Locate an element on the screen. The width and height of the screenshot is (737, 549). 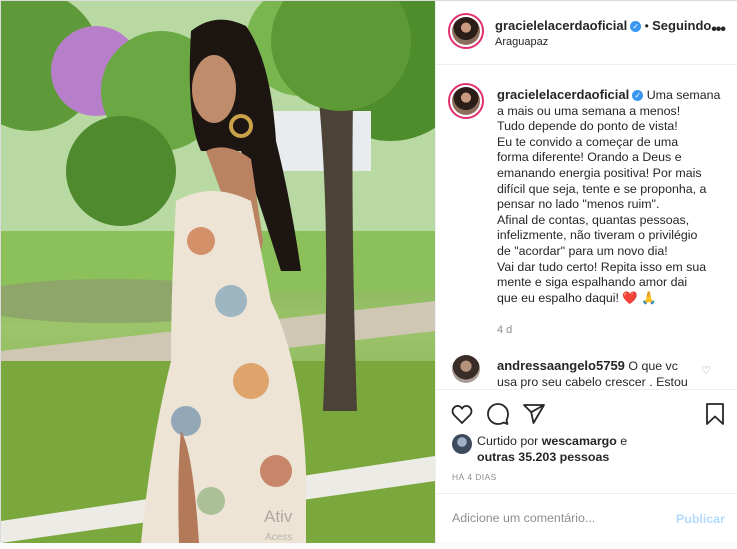
caption-line: Vai dar tudo certo! Repita isso em sua is located at coordinates (602, 266).